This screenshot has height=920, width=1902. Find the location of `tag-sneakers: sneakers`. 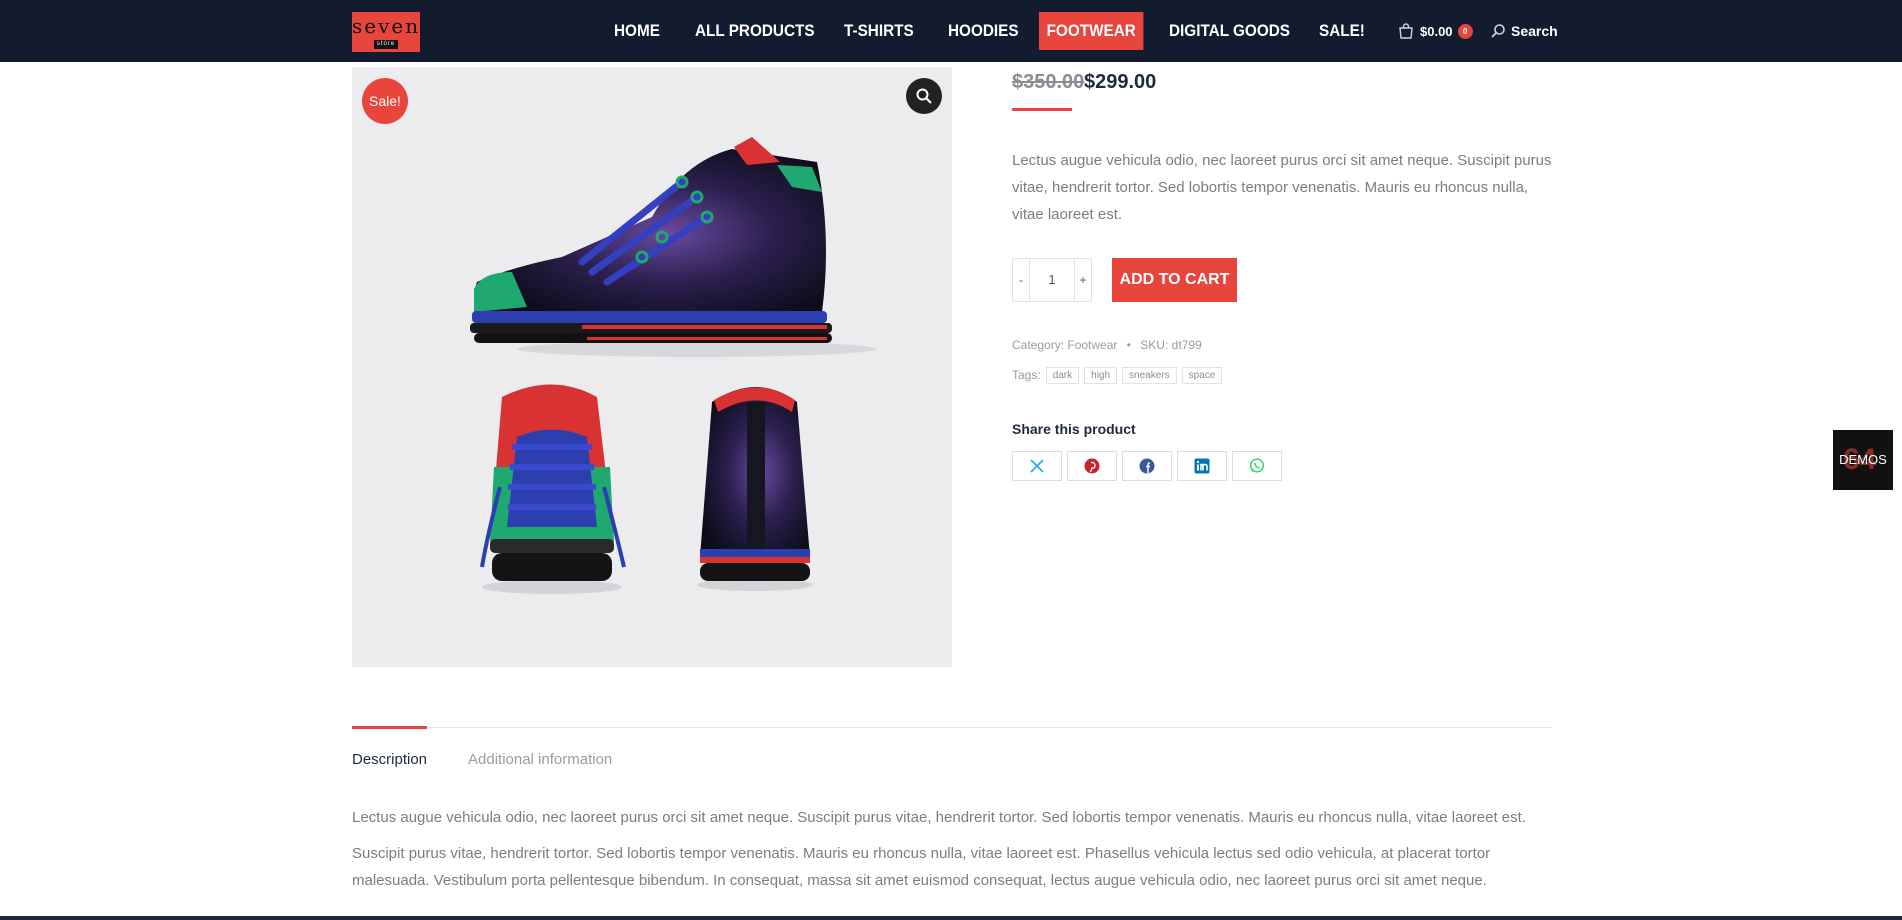

tag-sneakers: sneakers is located at coordinates (1149, 375).